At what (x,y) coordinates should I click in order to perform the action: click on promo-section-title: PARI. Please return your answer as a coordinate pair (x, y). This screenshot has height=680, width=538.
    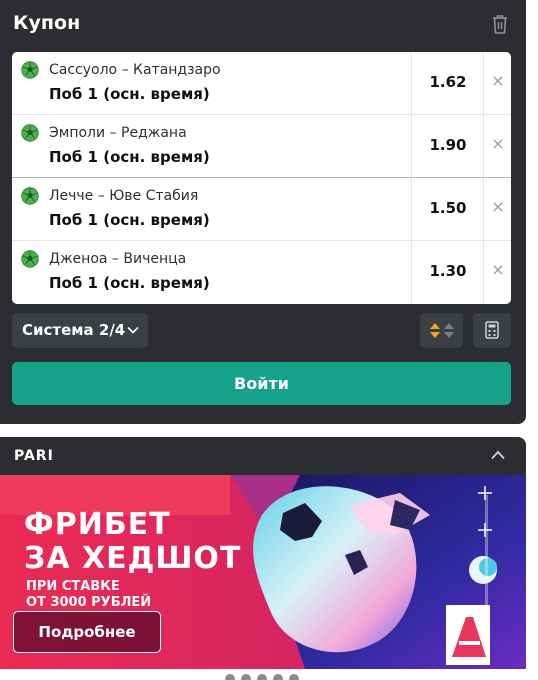
    Looking at the image, I should click on (34, 456).